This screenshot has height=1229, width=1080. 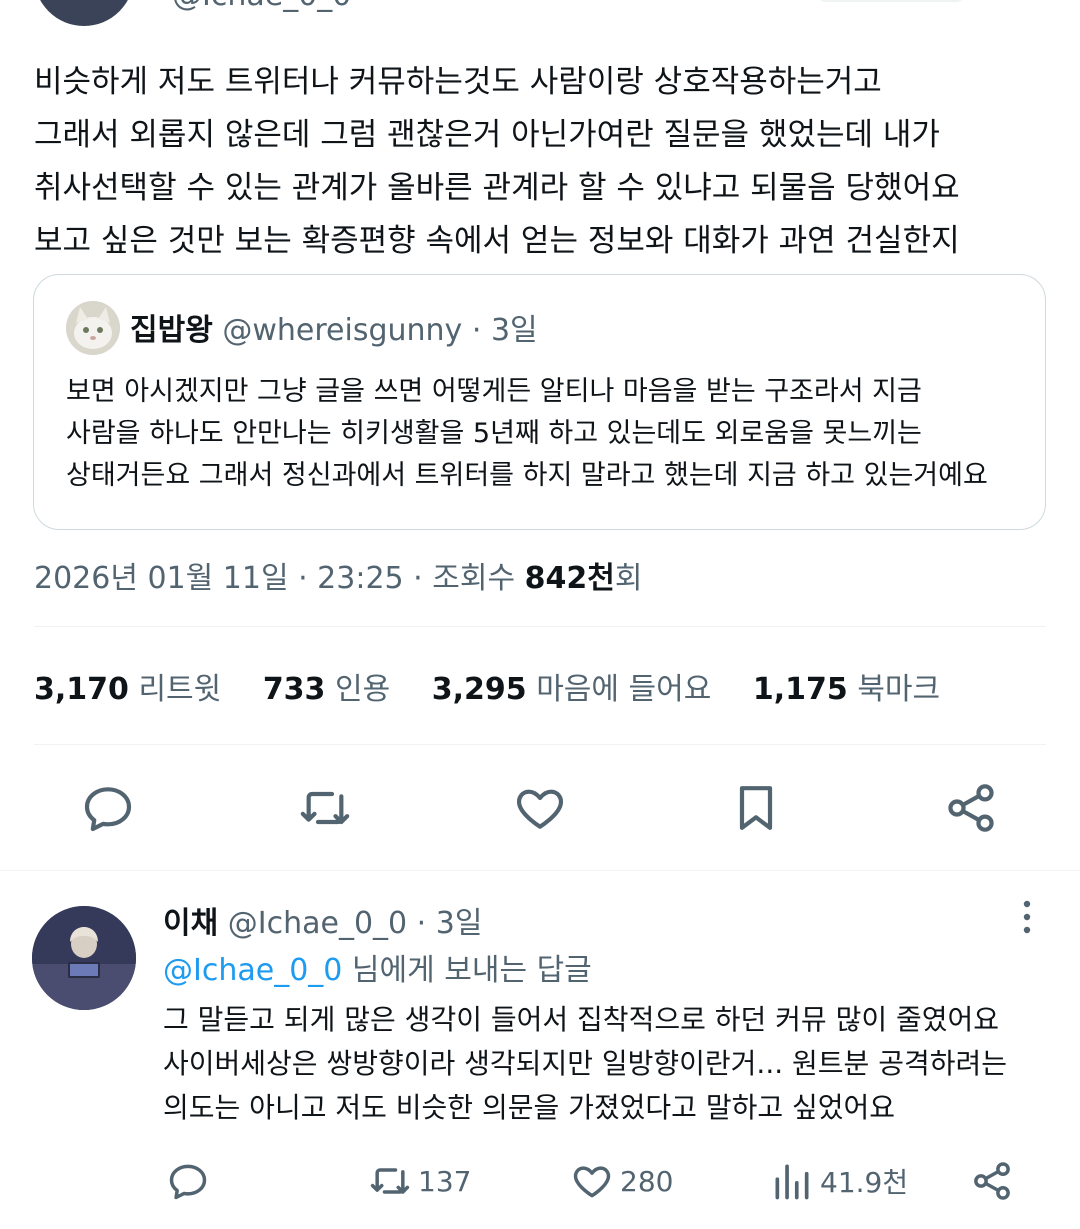 What do you see at coordinates (171, 330) in the screenshot?
I see `quoted-name: 집밥왕` at bounding box center [171, 330].